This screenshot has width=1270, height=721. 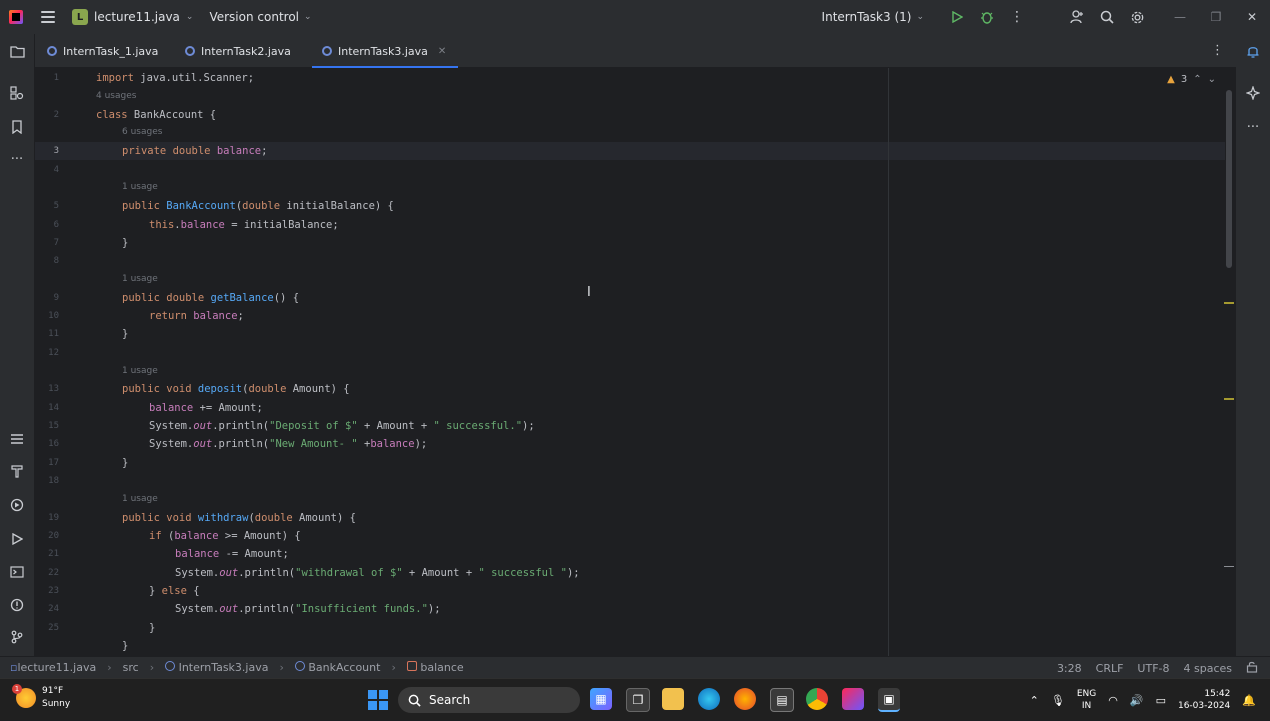 I want to click on more-actions-button: ⋮, so click(x=1017, y=17).